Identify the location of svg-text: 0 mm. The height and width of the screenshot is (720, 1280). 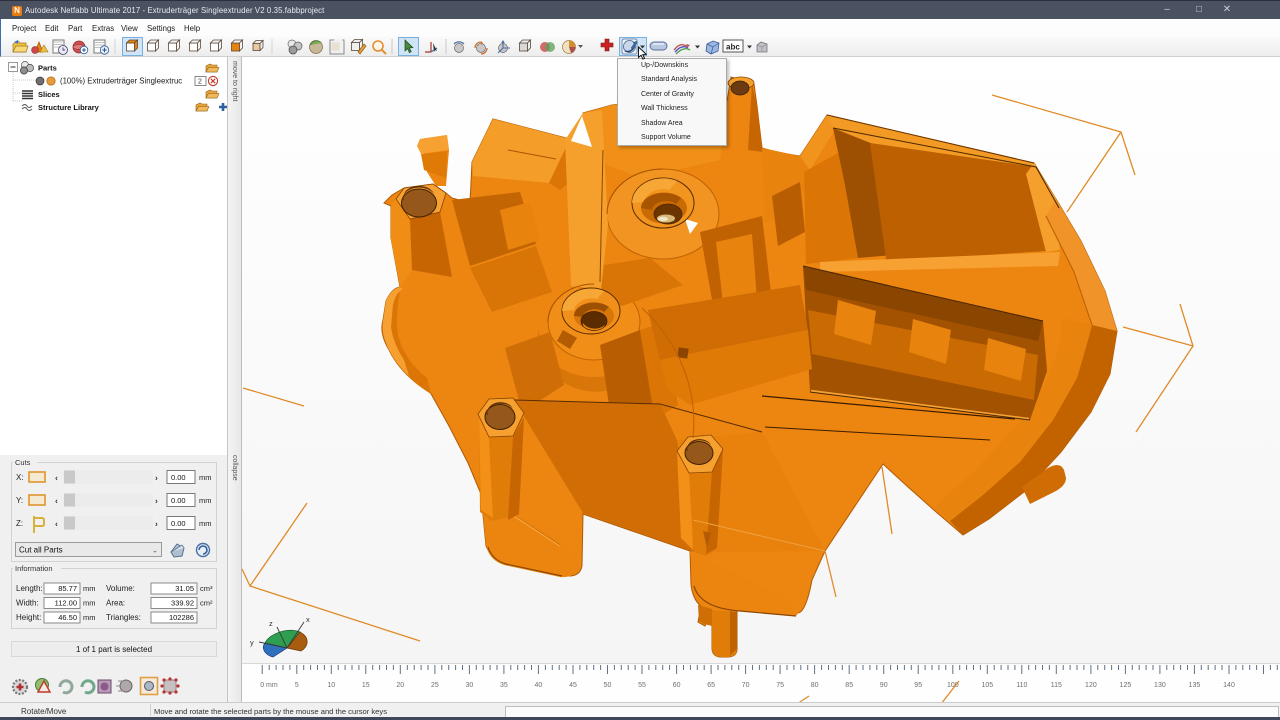
(269, 685).